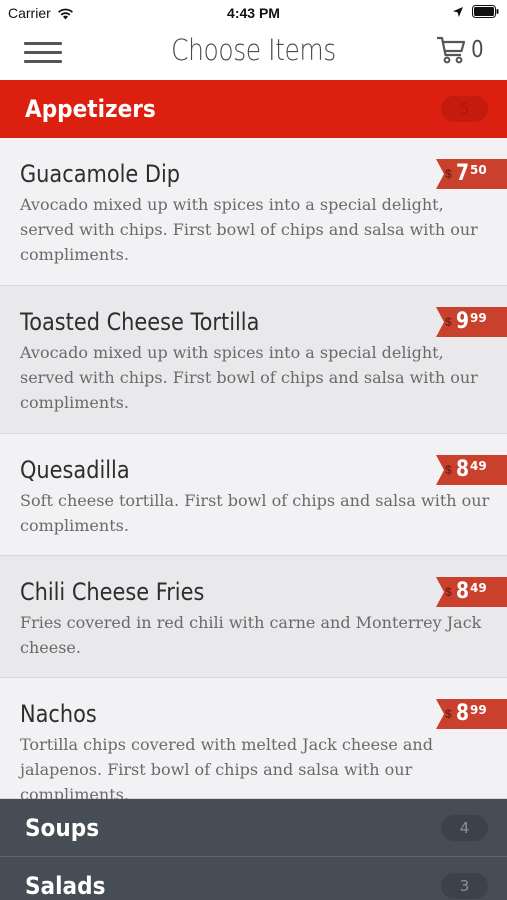 This screenshot has height=900, width=507. I want to click on item-name: Chili Cheese Fries, so click(112, 592).